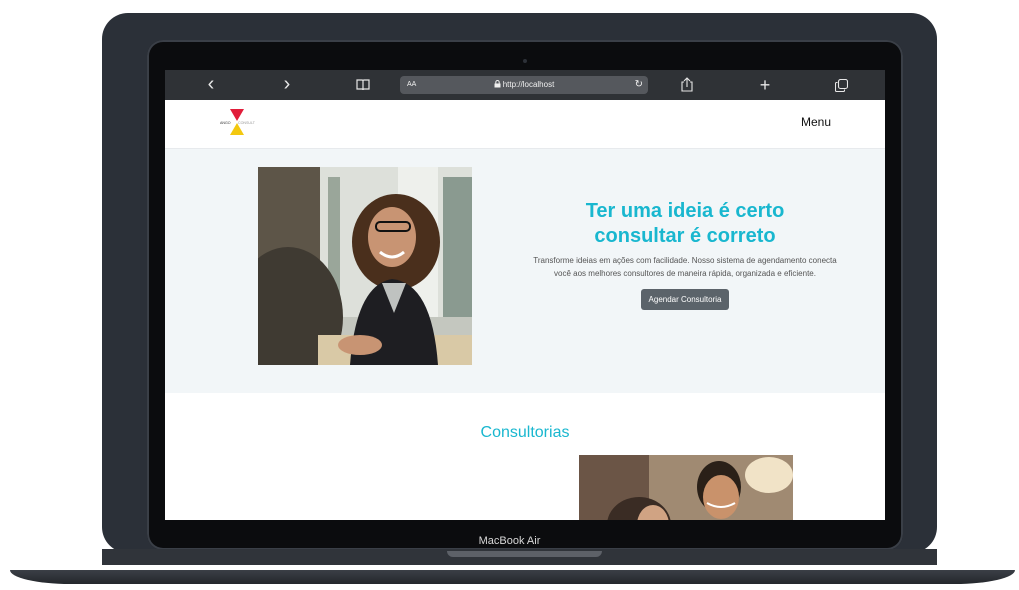  What do you see at coordinates (211, 85) in the screenshot?
I see `back-icon: ‹` at bounding box center [211, 85].